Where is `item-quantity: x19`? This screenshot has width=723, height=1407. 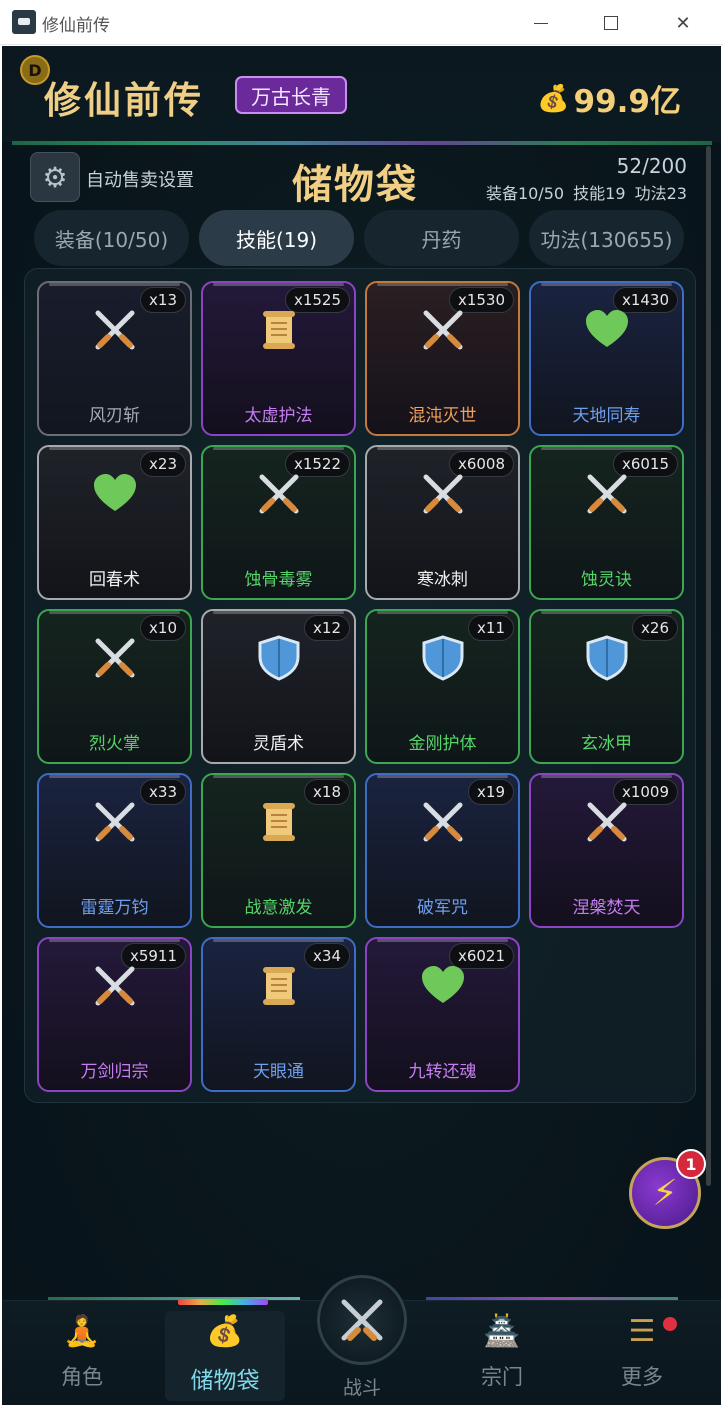
item-quantity: x19 is located at coordinates (491, 792).